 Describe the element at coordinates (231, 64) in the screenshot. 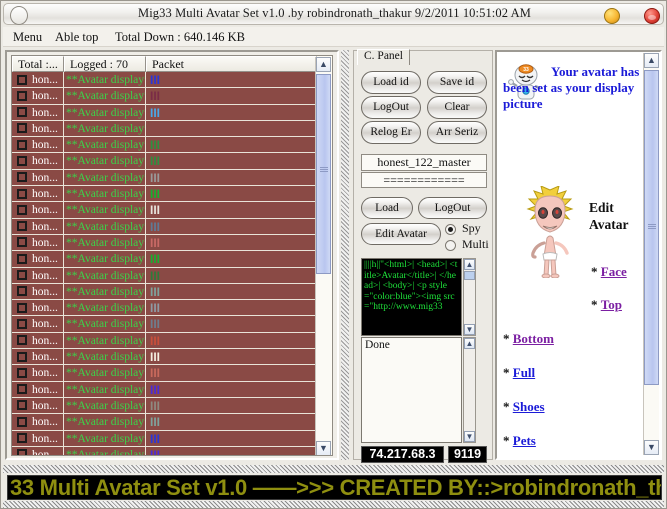

I see `column-header-packet: Packet` at that location.